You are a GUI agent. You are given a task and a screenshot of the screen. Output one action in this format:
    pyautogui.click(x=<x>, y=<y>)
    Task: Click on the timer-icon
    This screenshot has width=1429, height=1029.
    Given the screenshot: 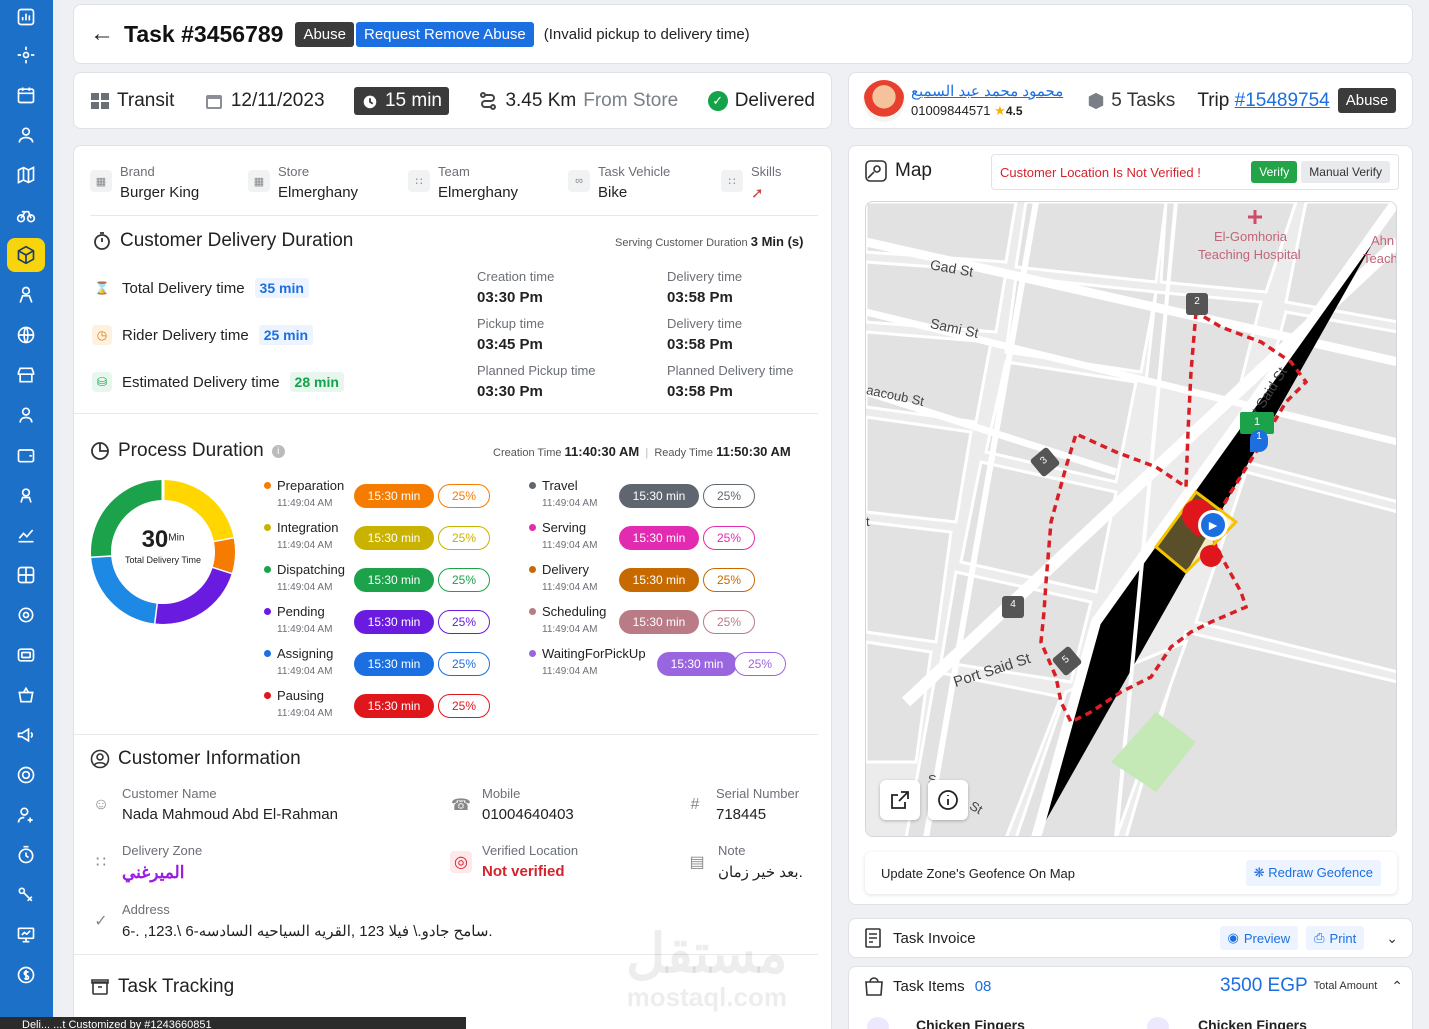 What is the action you would take?
    pyautogui.click(x=26, y=855)
    